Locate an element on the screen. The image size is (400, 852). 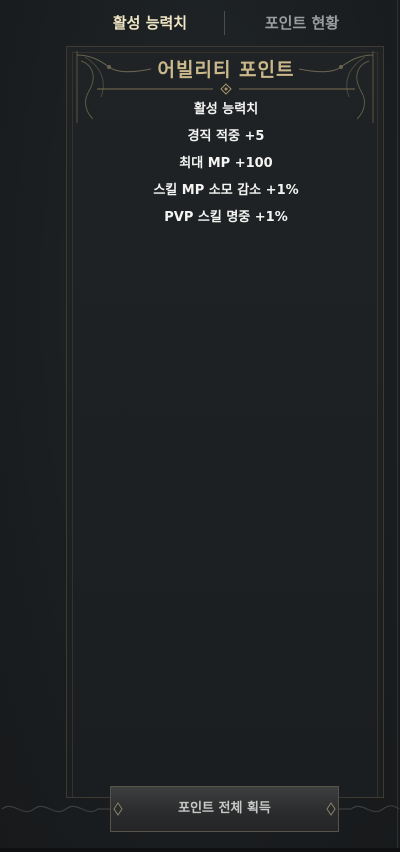
claim-all-label: 포인트 전체 획득 is located at coordinates (224, 808).